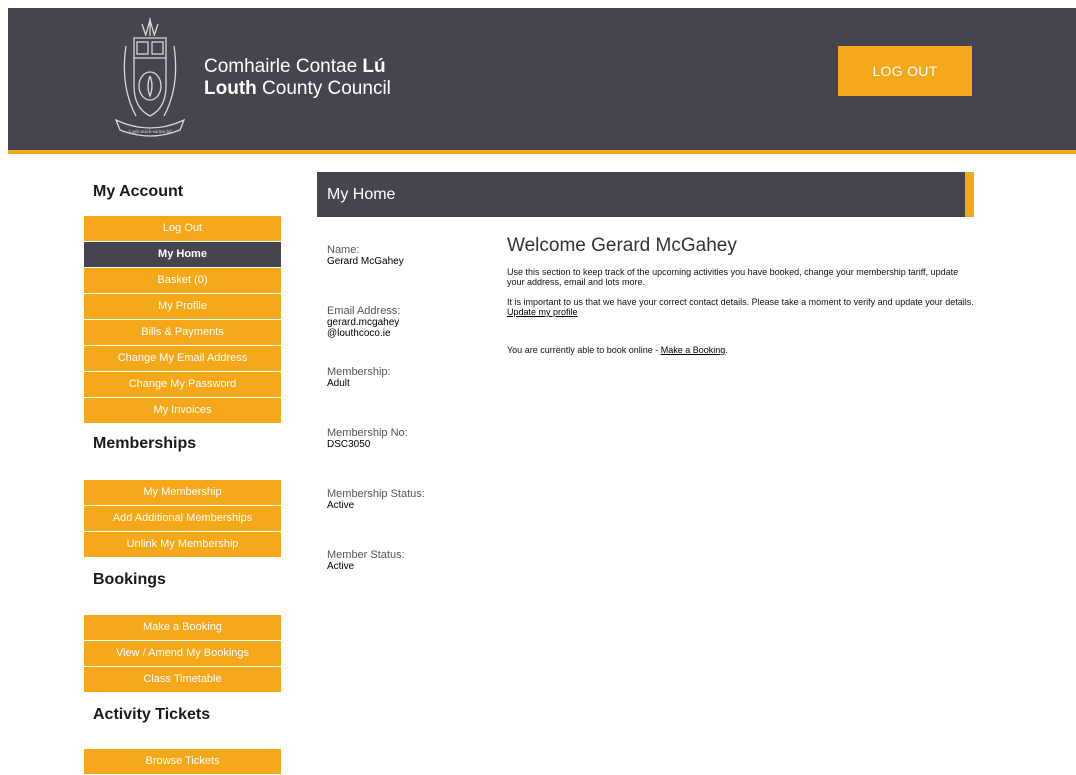 Image resolution: width=1076 pixels, height=775 pixels. Describe the element at coordinates (905, 71) in the screenshot. I see `header-logout-button: LOG OUT` at that location.